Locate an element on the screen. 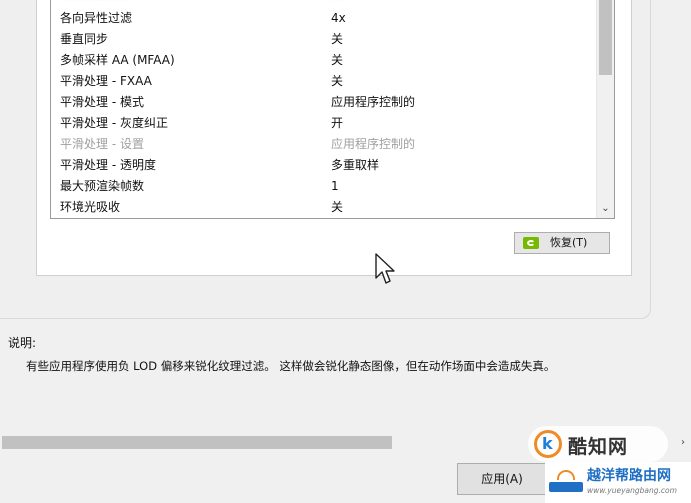 The width and height of the screenshot is (691, 503). setting-name: 平滑处理 - 设置 is located at coordinates (102, 144).